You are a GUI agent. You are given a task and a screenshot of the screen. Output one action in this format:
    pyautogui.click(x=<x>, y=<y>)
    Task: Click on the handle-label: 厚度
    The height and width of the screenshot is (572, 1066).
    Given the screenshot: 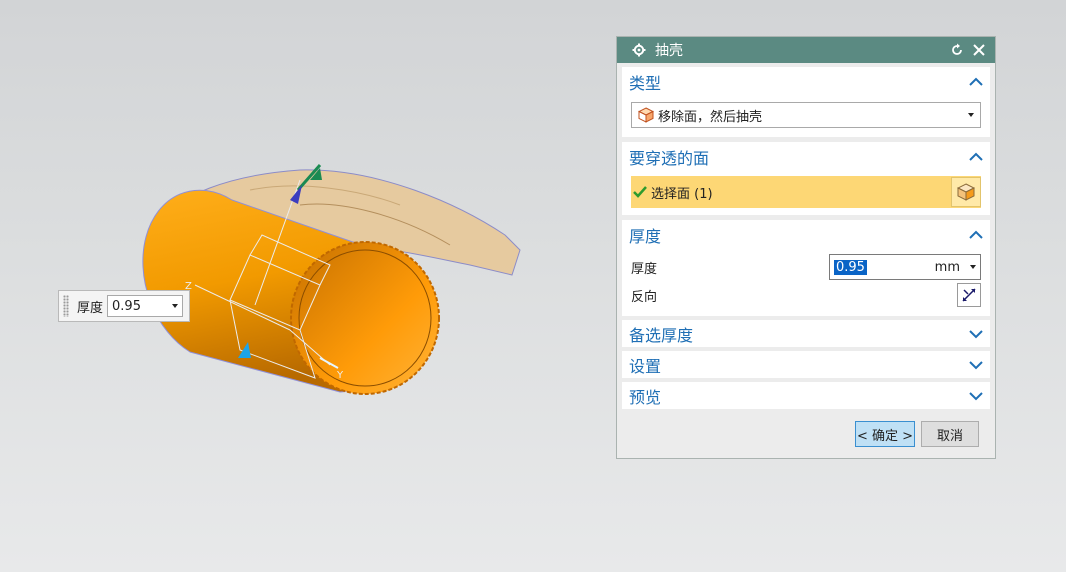 What is the action you would take?
    pyautogui.click(x=90, y=308)
    